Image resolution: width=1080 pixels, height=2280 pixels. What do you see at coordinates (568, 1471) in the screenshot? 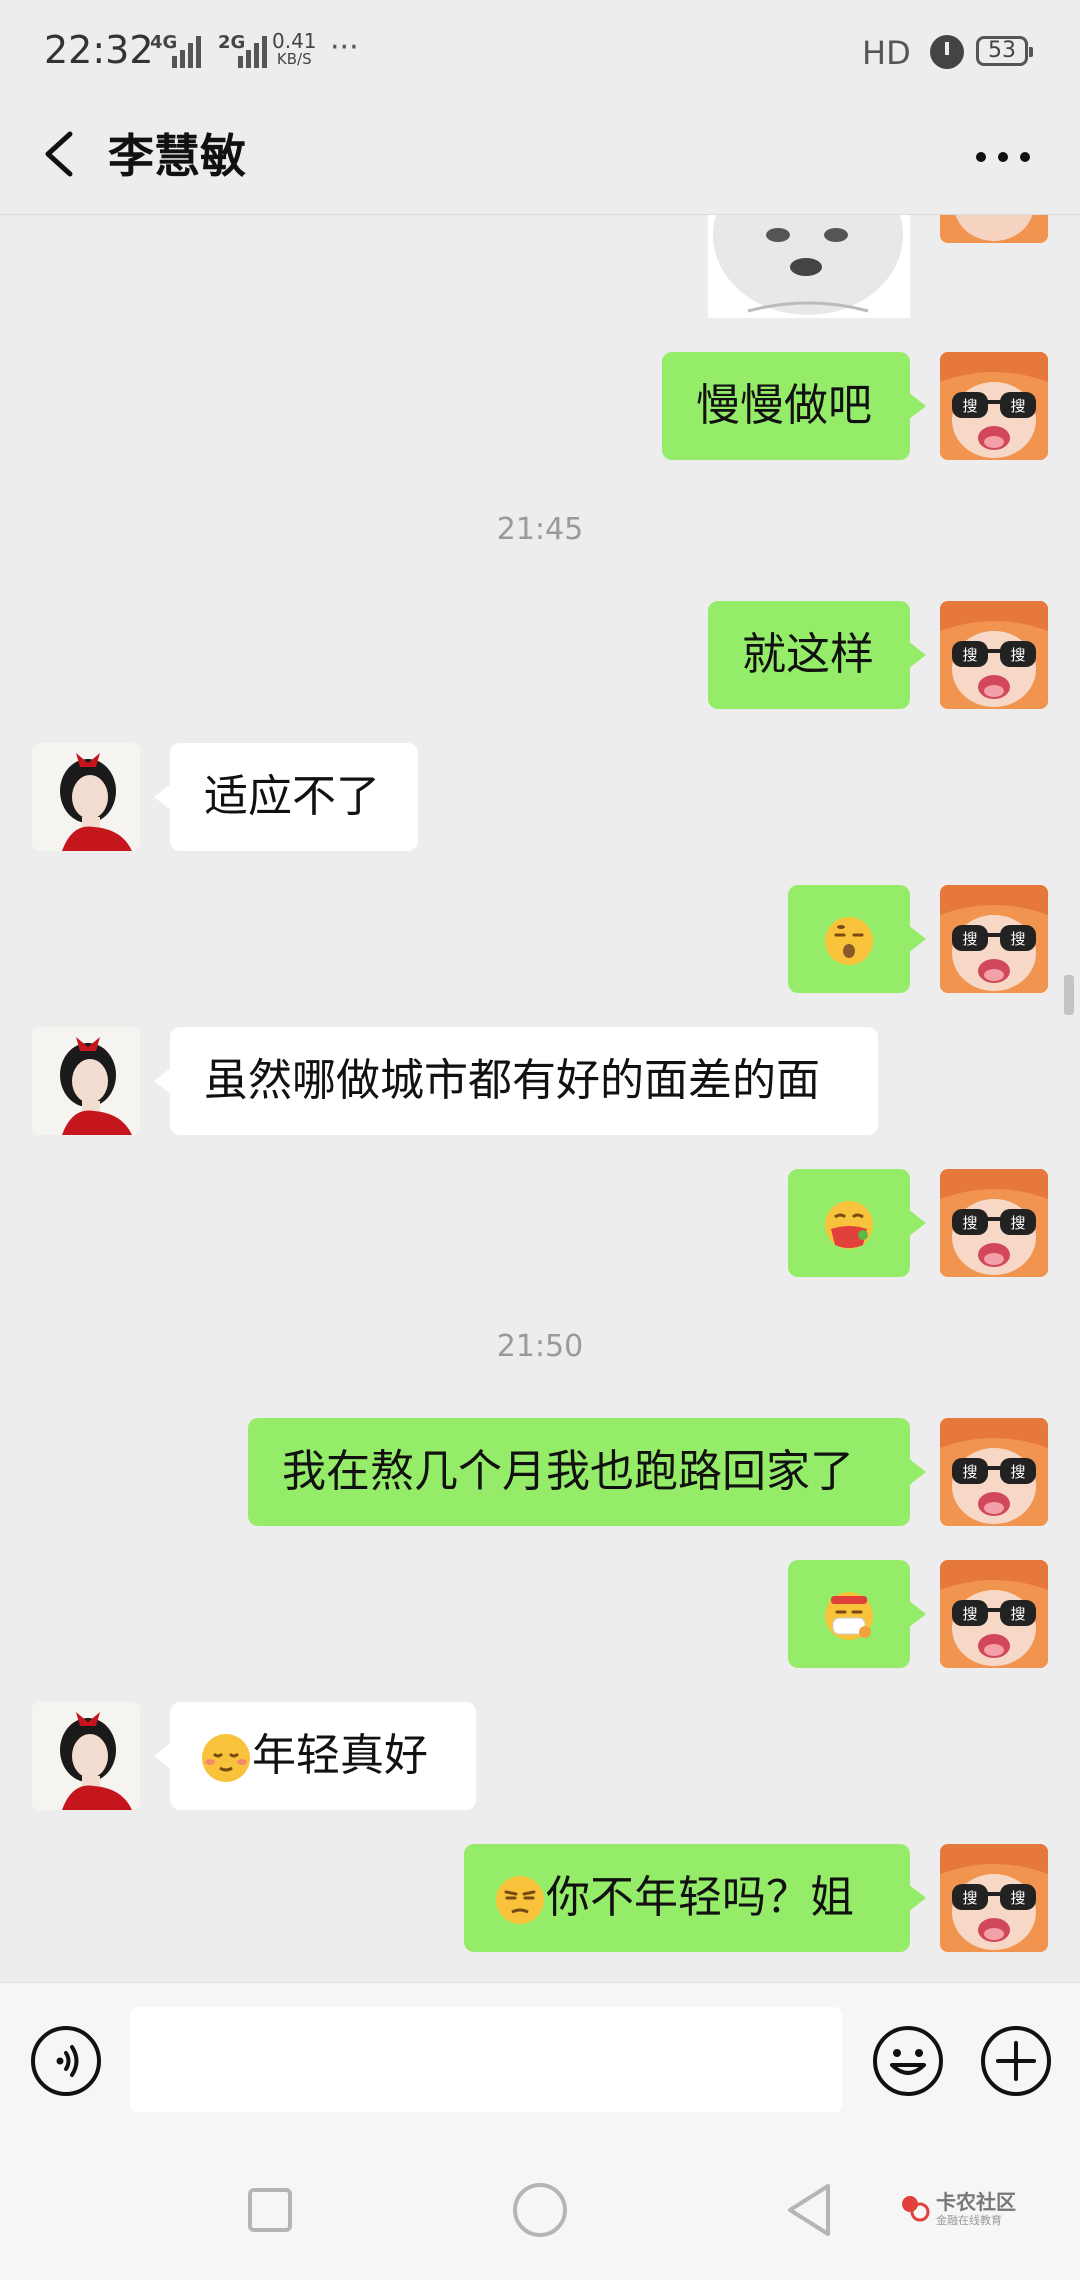
I see `message-text: 我在熬几个月我也跑路回家了` at bounding box center [568, 1471].